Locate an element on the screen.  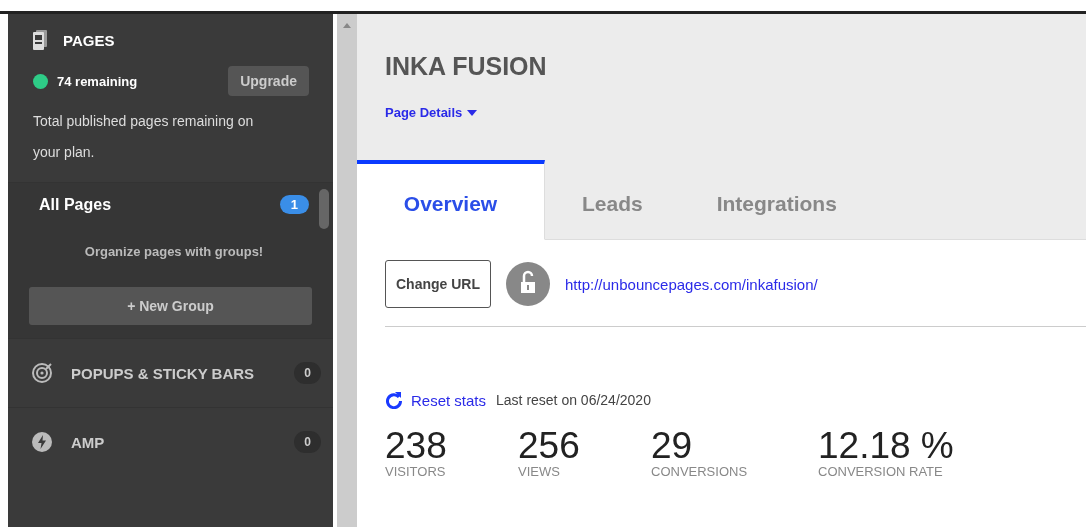
reset-stats-link: Reset stats is located at coordinates (449, 400).